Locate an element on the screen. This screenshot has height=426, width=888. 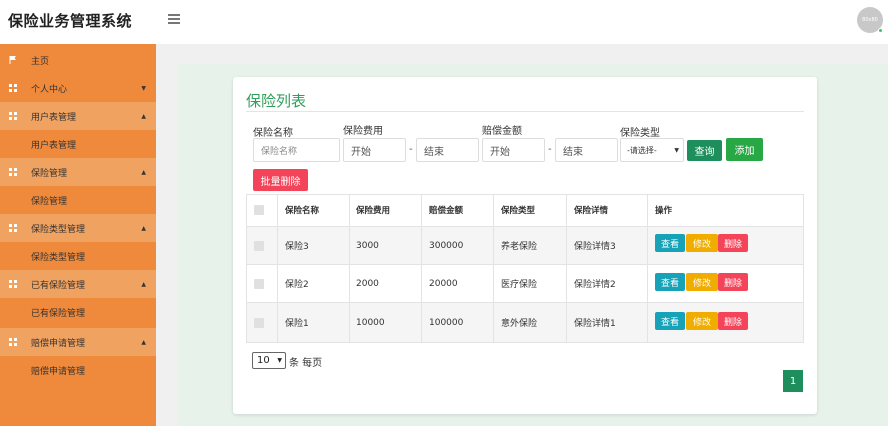
page-size-select: 10 ▼ is located at coordinates (269, 360).